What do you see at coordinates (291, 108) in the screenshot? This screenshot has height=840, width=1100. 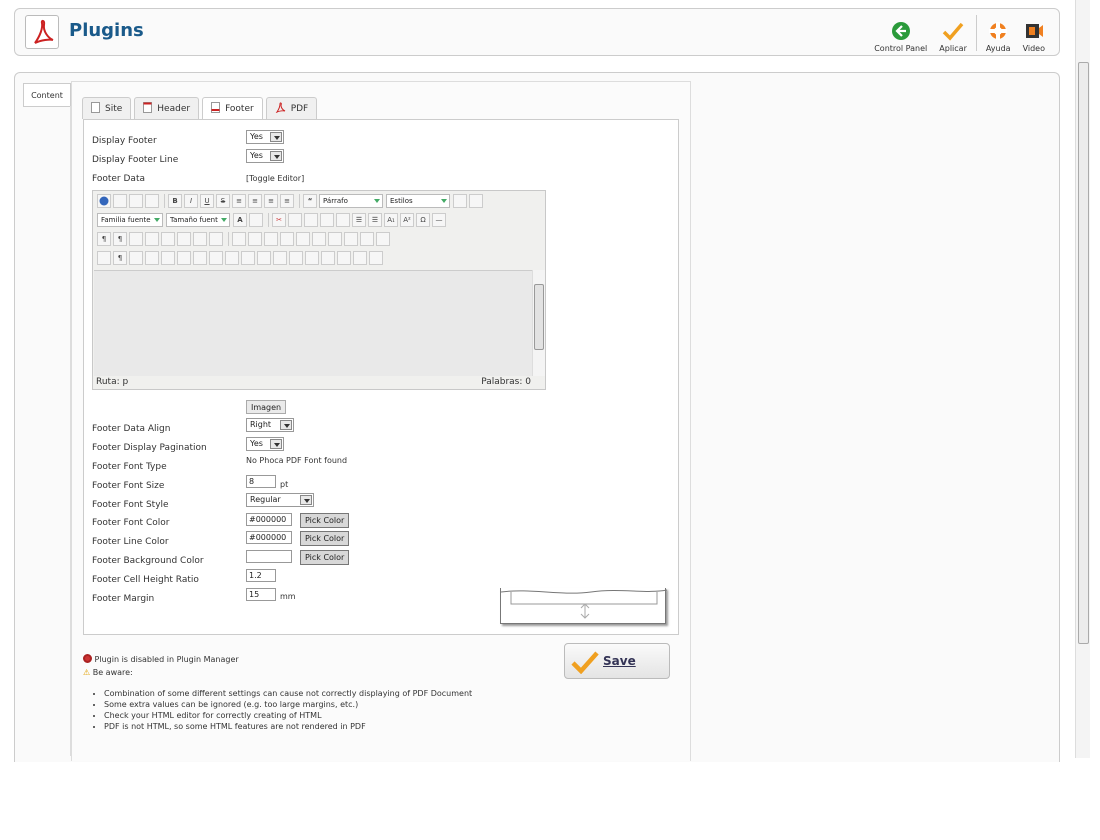 I see `tab-pdf: PDF` at bounding box center [291, 108].